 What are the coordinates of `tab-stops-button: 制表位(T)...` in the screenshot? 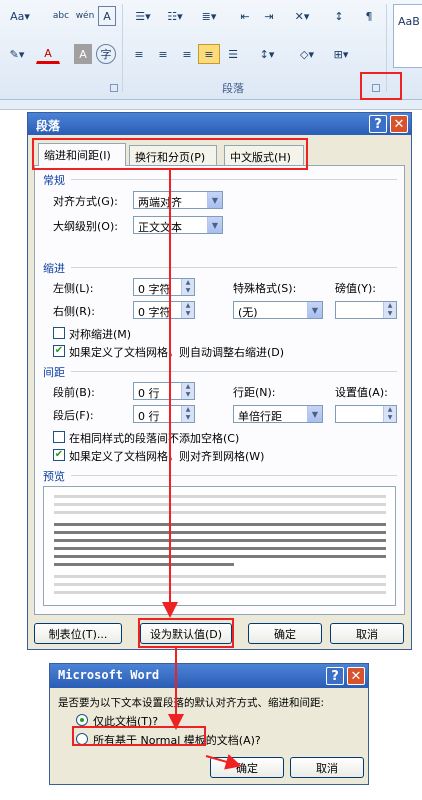 It's located at (78, 633).